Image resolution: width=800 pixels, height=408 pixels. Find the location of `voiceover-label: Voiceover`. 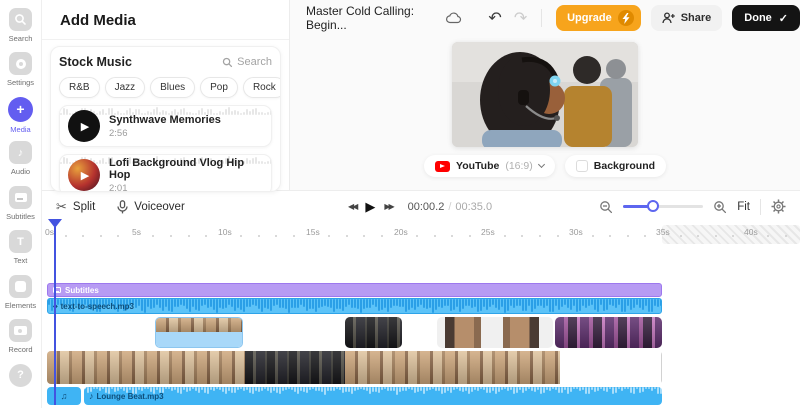

voiceover-label: Voiceover is located at coordinates (159, 206).